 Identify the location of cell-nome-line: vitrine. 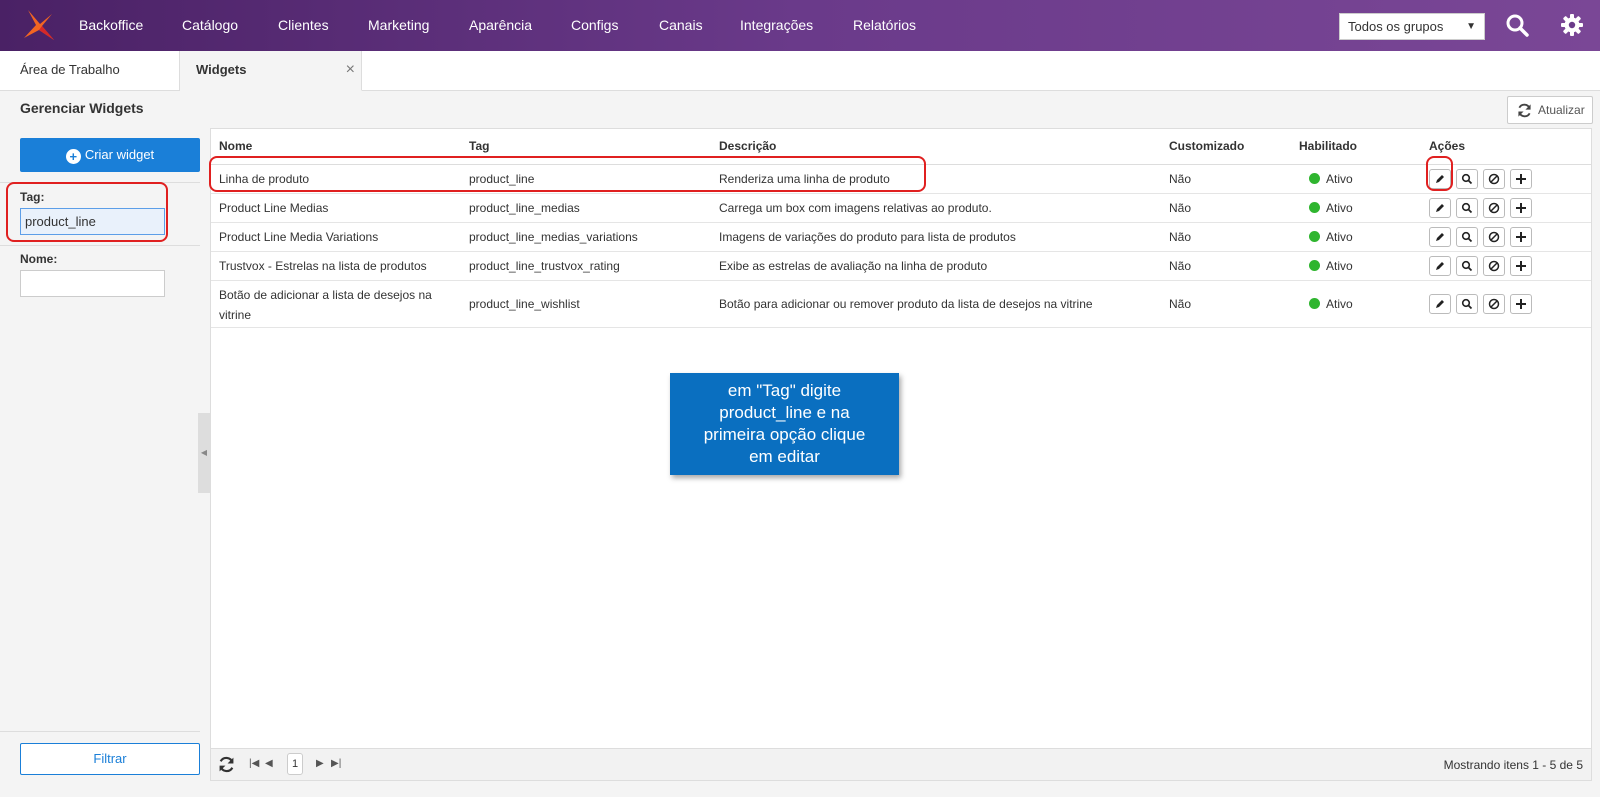
(235, 315).